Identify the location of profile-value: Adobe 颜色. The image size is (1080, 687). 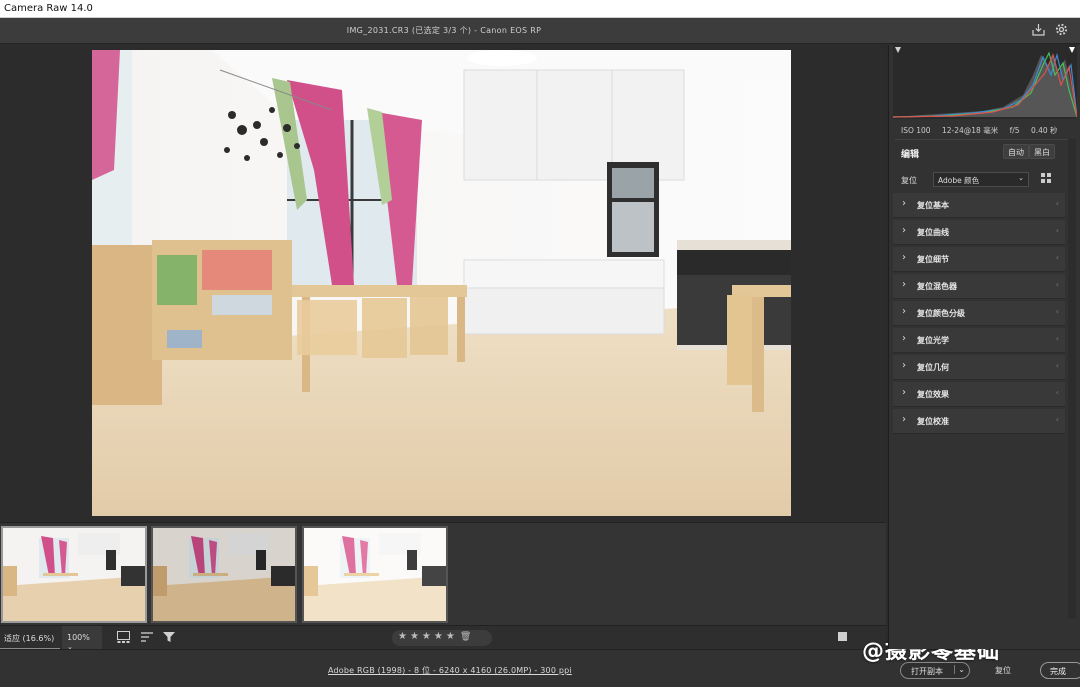
(959, 180).